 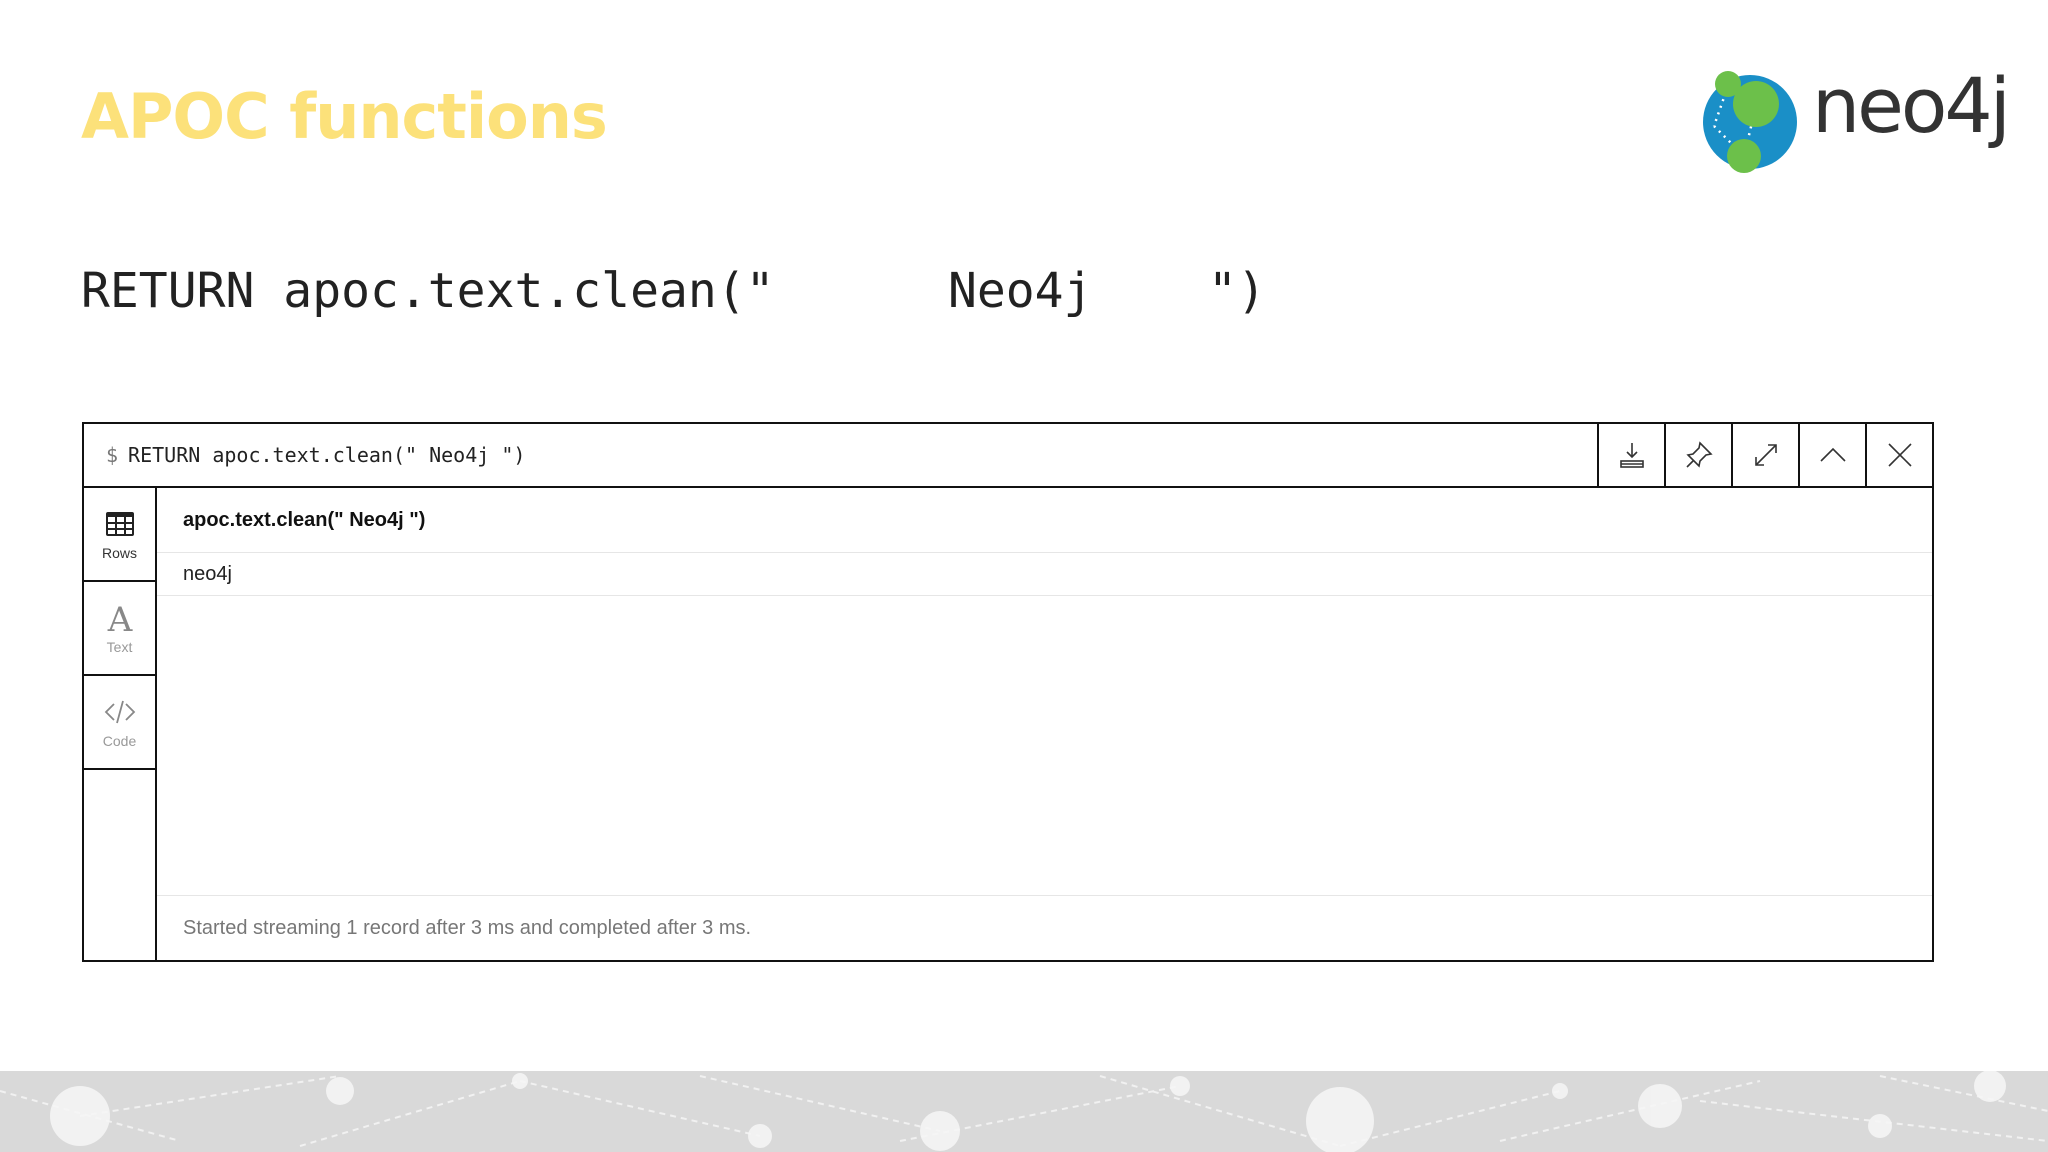 I want to click on expand-icon, so click(x=1765, y=455).